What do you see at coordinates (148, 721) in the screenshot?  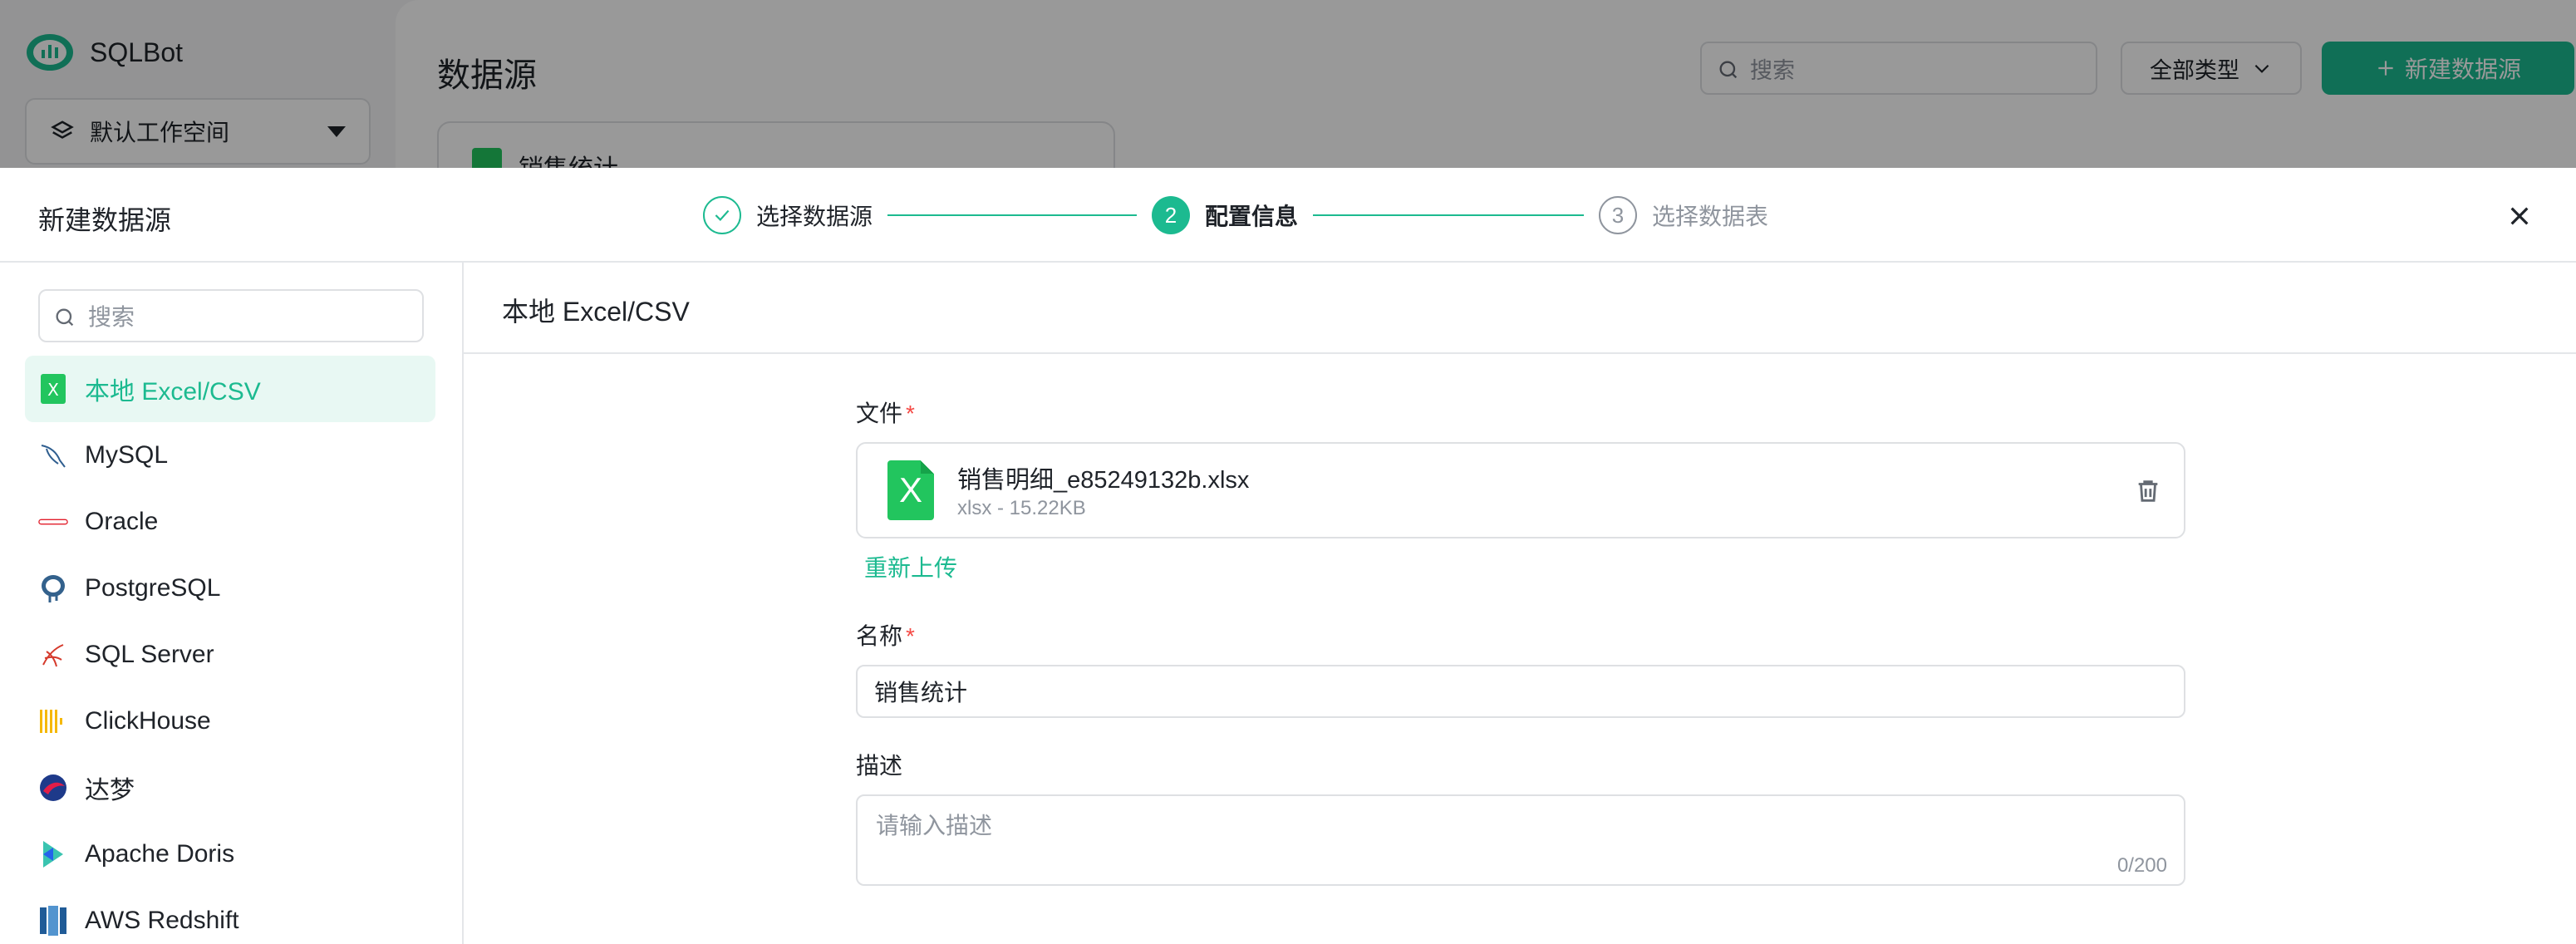 I see `datasource-item-label: ClickHouse` at bounding box center [148, 721].